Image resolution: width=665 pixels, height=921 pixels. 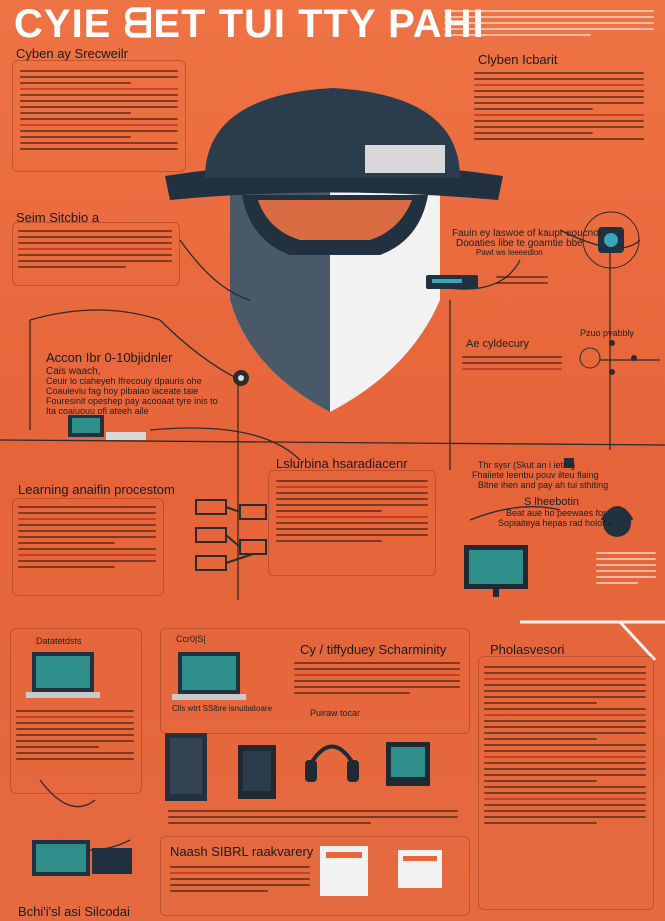 I want to click on right-lower-text-5: Sopiaiteya hepas rad holoha, so click(x=555, y=523).